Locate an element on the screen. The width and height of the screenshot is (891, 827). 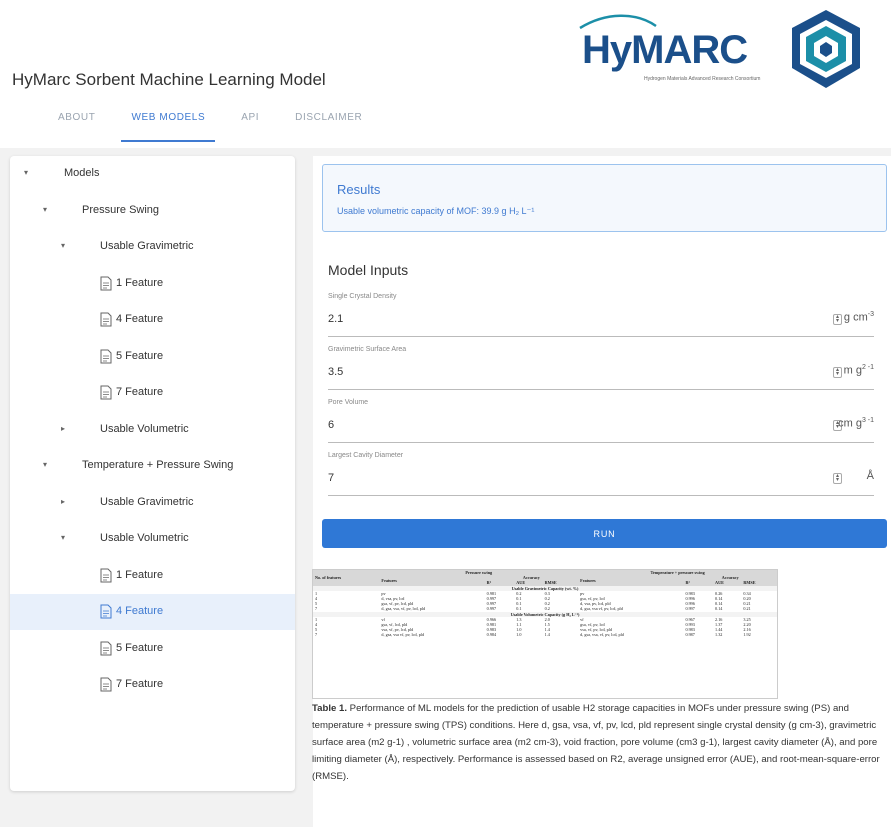
pore-volume-input is located at coordinates (563, 425).